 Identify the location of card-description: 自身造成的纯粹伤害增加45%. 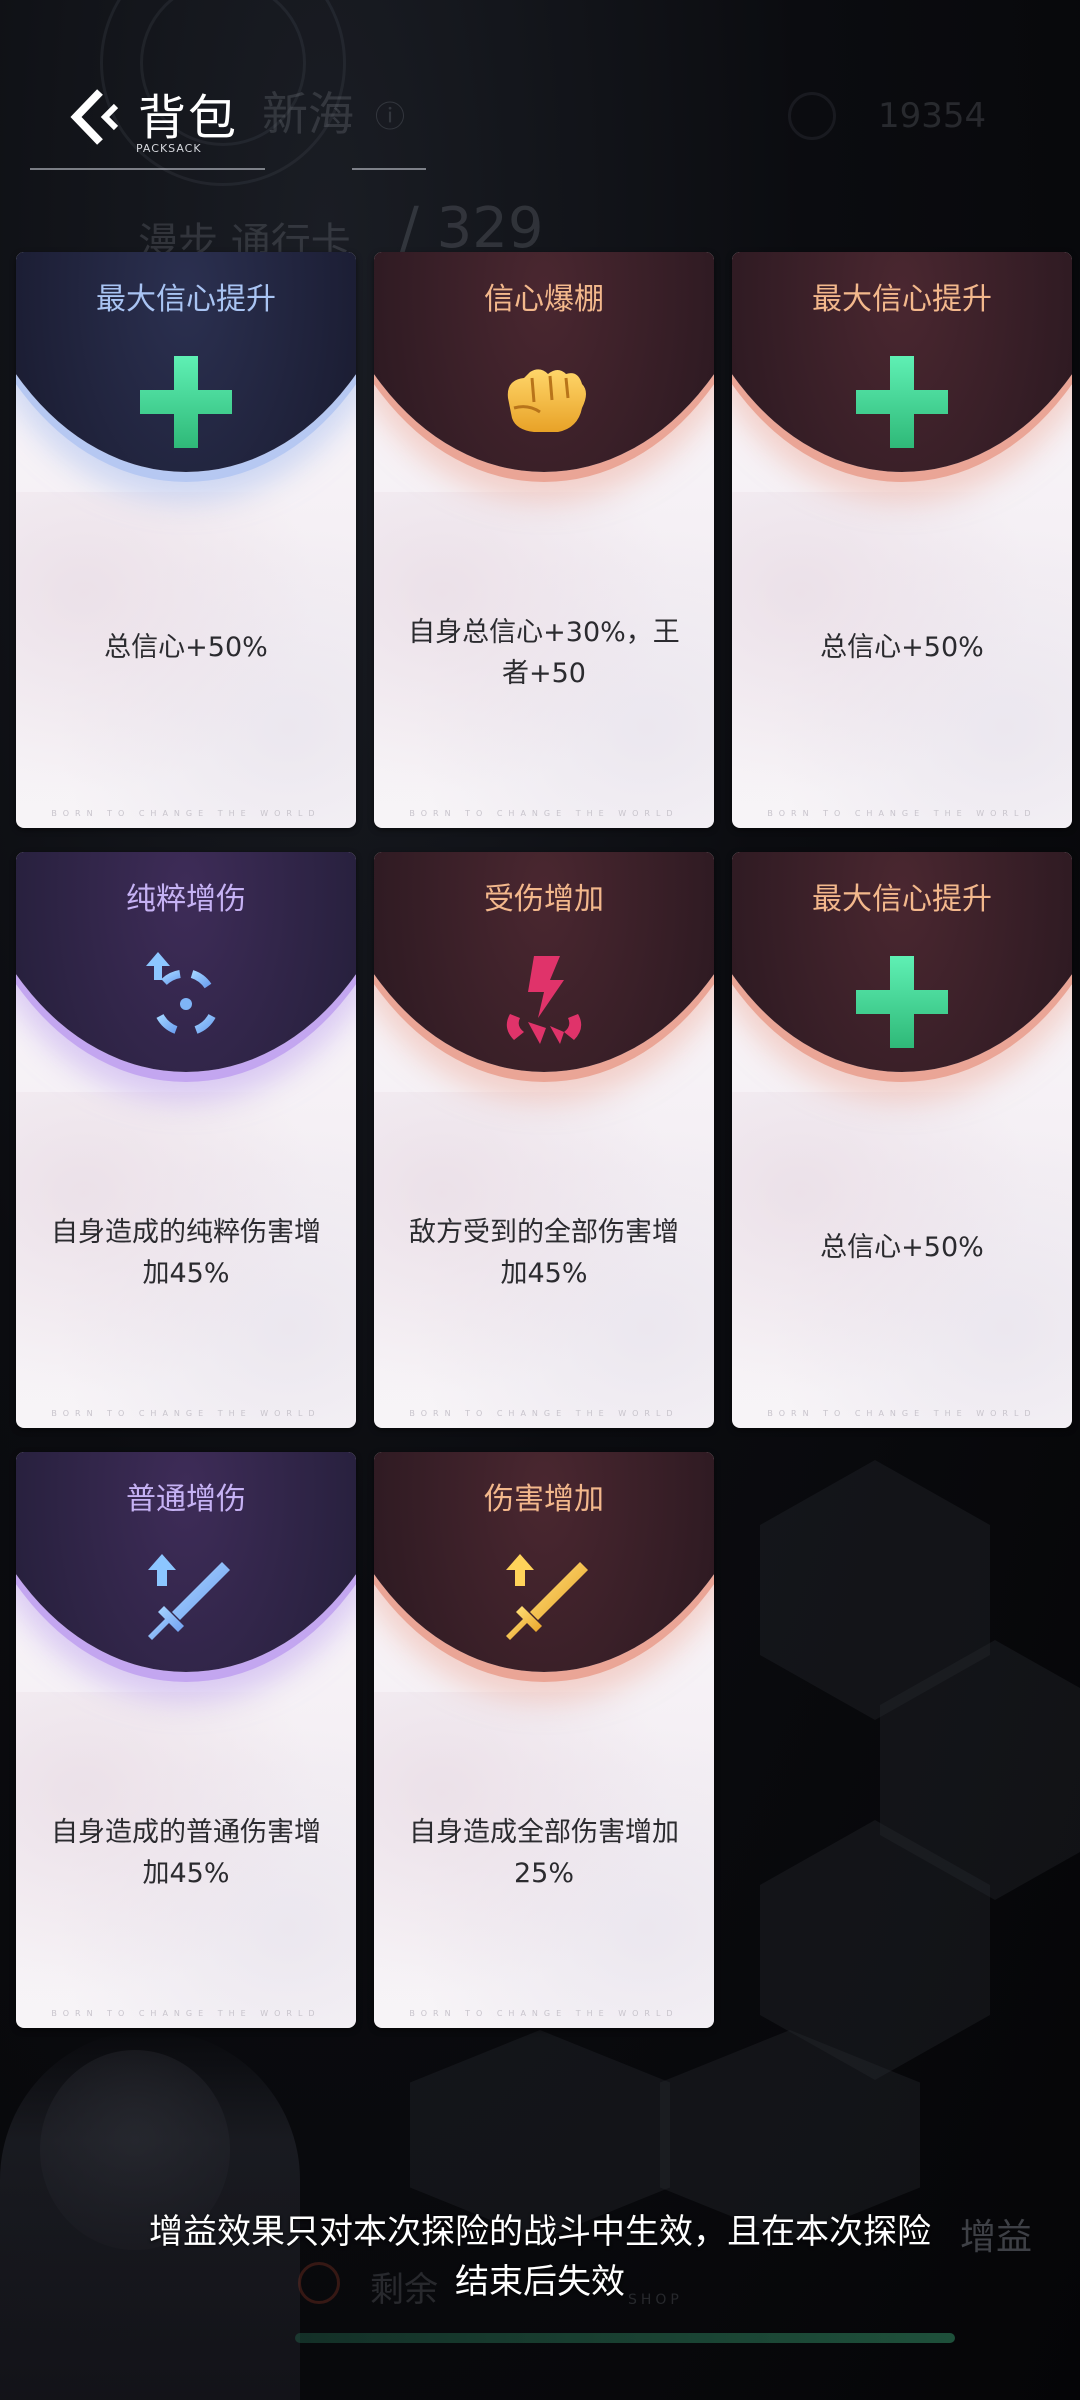
(186, 1253).